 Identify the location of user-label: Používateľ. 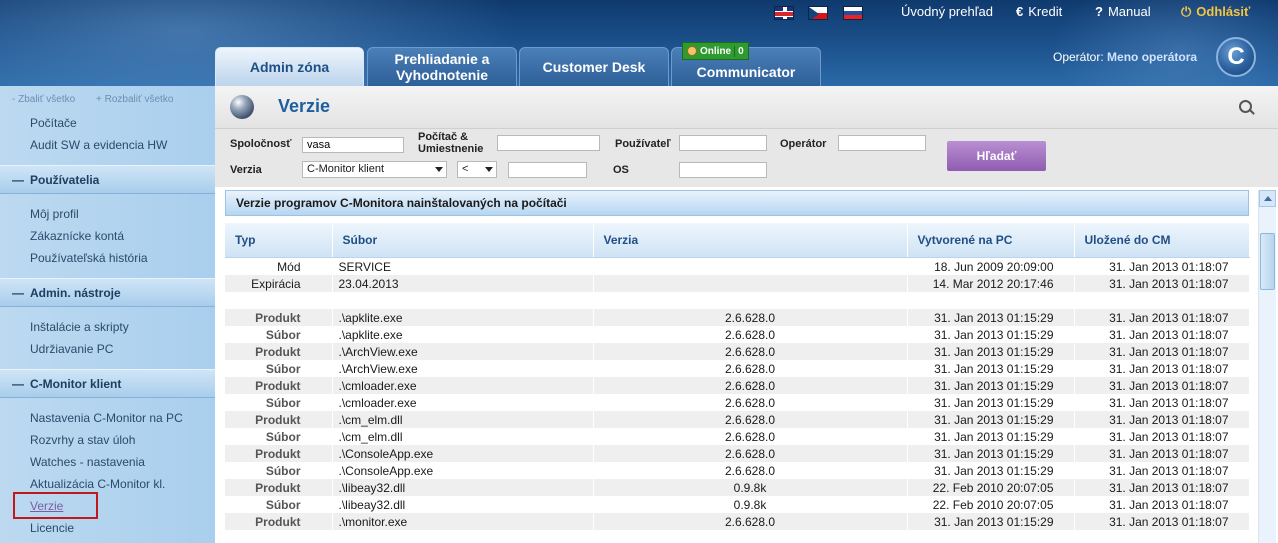
(643, 144).